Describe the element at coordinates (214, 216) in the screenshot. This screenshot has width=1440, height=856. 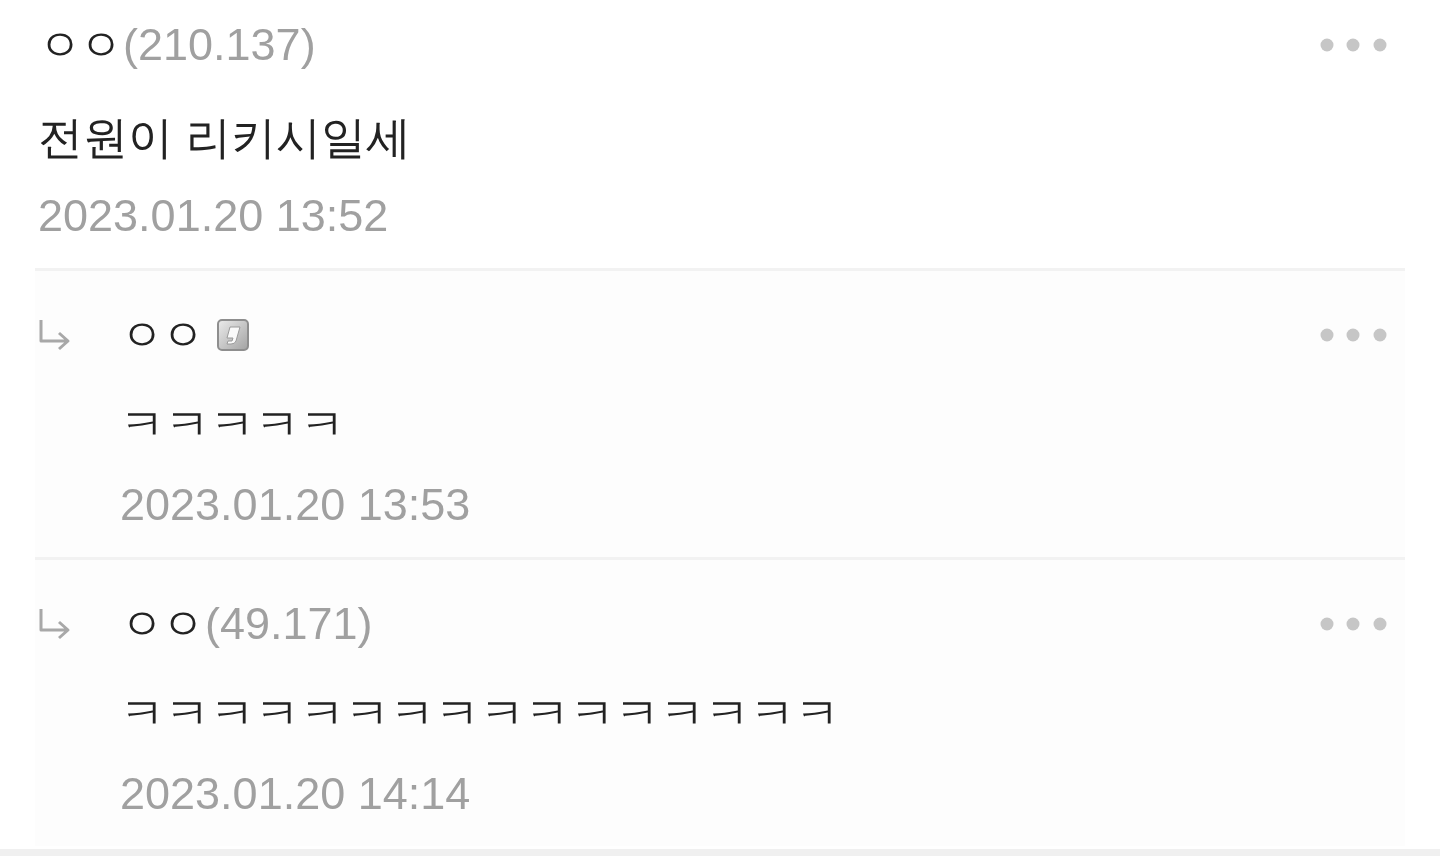
I see `comment-date: 2023.01.20 13:52` at that location.